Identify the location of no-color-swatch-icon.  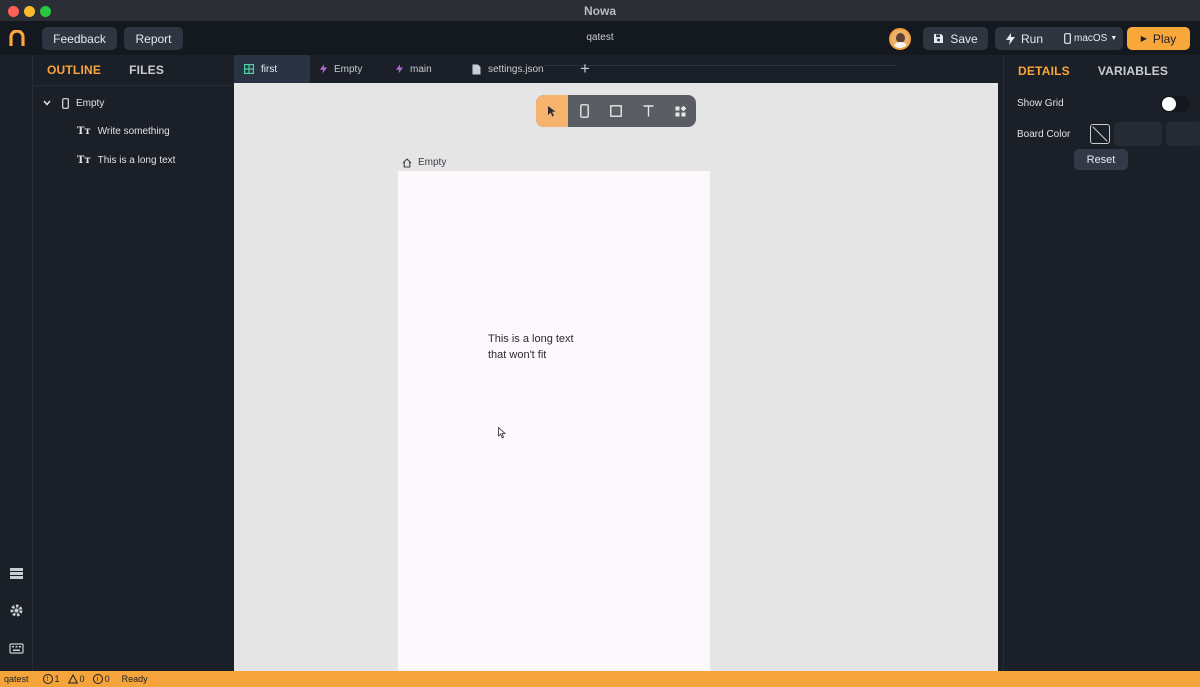
(1100, 134).